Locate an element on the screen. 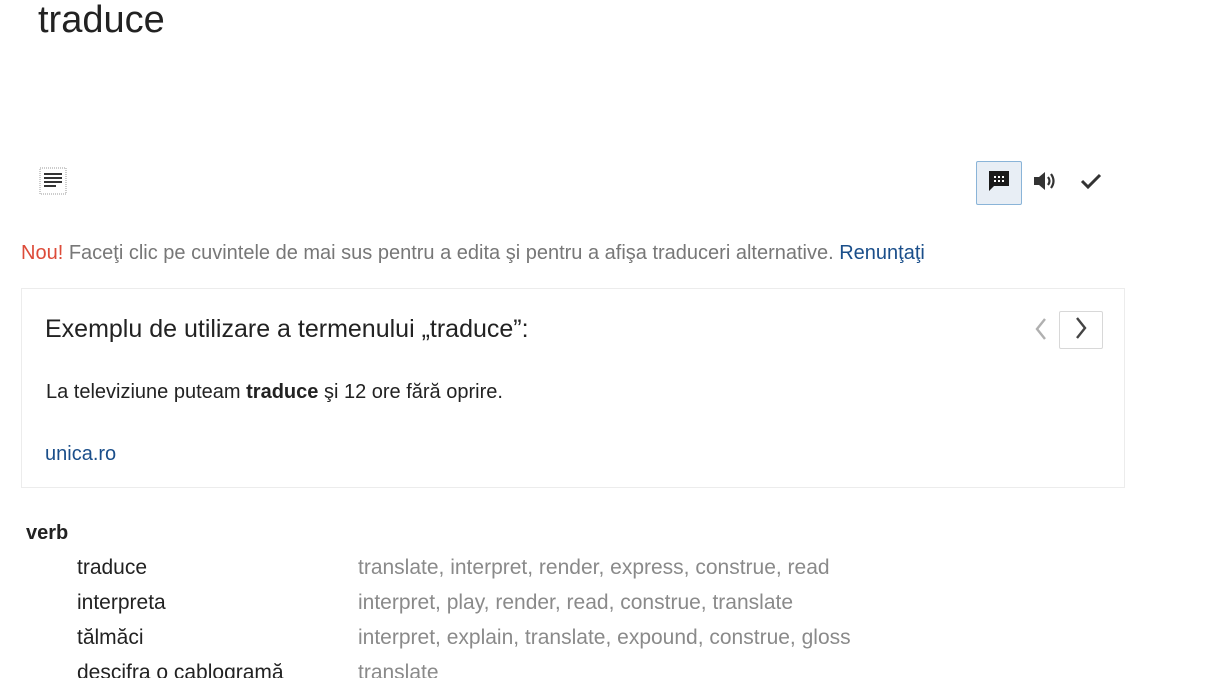  new-label: Nou! is located at coordinates (42, 253).